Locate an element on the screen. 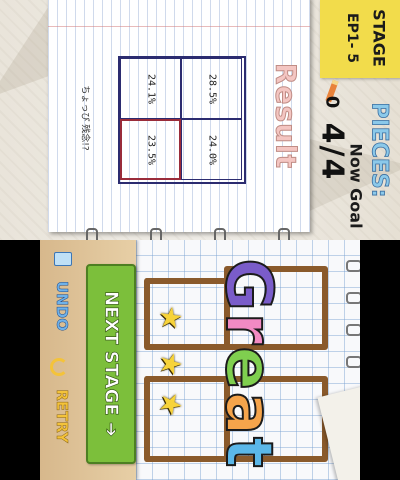 The image size is (400, 480). notebook-margin-line is located at coordinates (179, 26).